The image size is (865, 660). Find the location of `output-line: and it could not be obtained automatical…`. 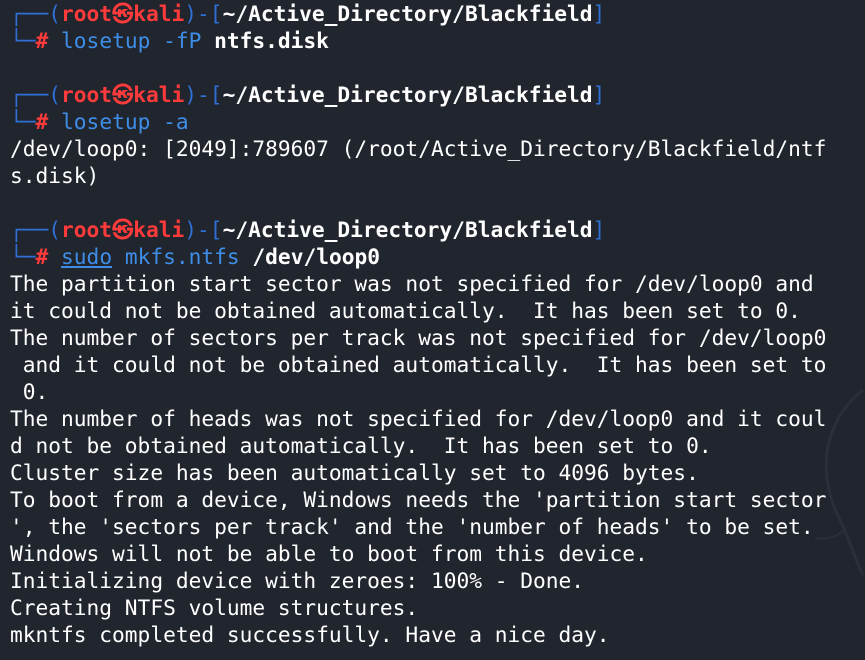

output-line: and it could not be obtained automatical… is located at coordinates (418, 364).